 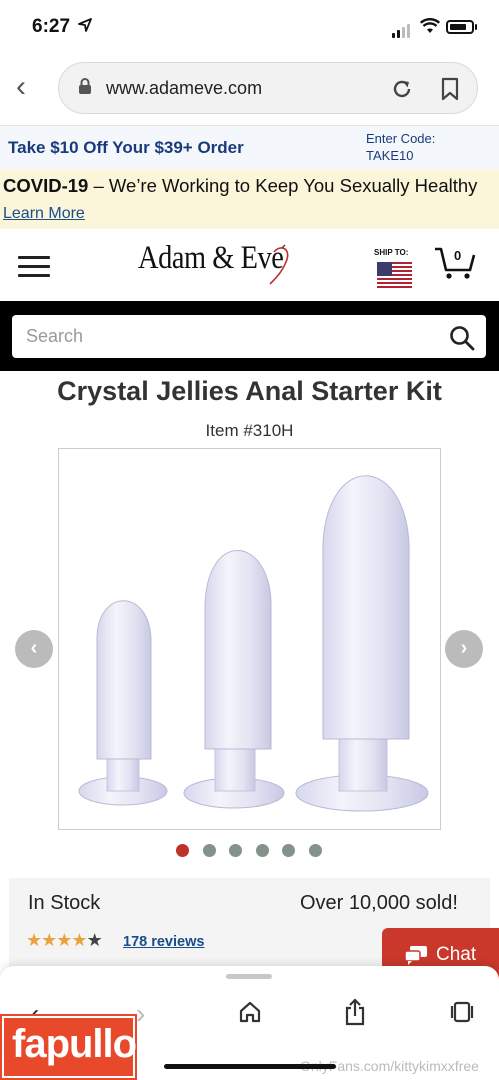 What do you see at coordinates (249, 976) in the screenshot?
I see `toolbar-grabber` at bounding box center [249, 976].